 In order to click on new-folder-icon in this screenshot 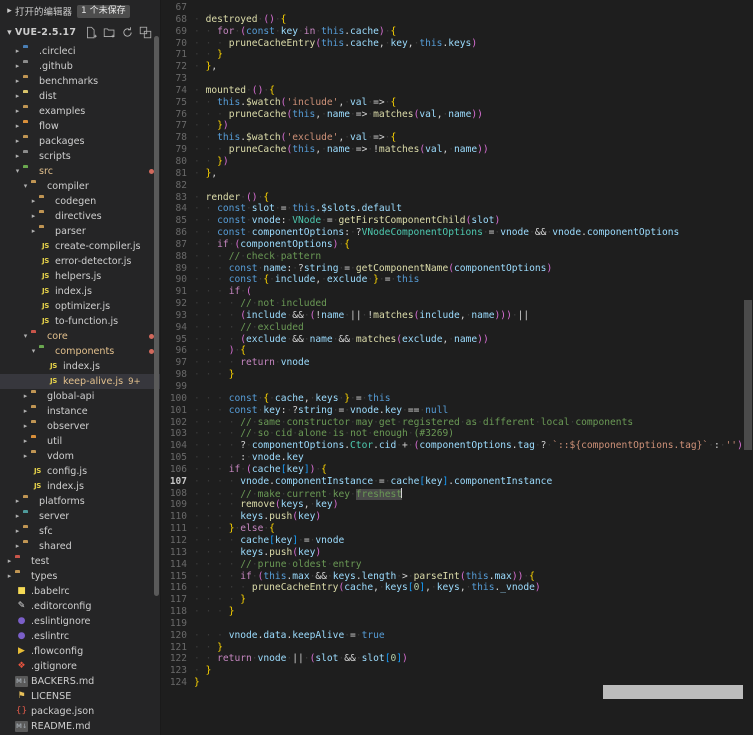, I will do `click(109, 32)`.